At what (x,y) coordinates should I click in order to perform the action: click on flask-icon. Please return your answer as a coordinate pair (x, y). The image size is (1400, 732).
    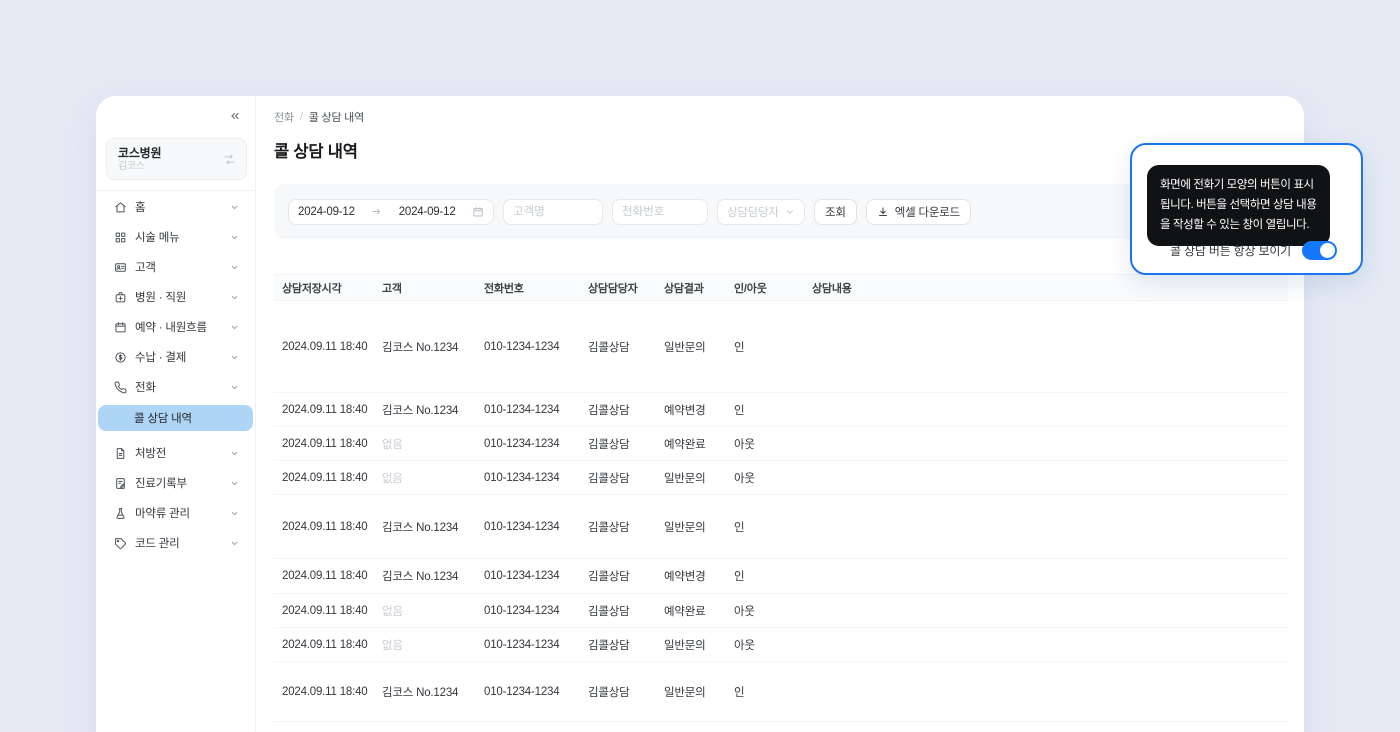
    Looking at the image, I should click on (120, 513).